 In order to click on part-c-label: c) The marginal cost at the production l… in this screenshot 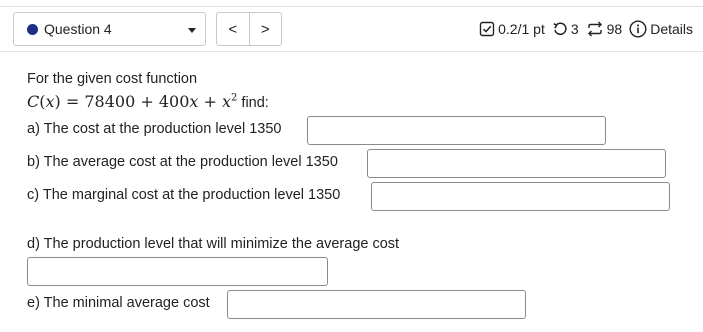, I will do `click(184, 195)`.